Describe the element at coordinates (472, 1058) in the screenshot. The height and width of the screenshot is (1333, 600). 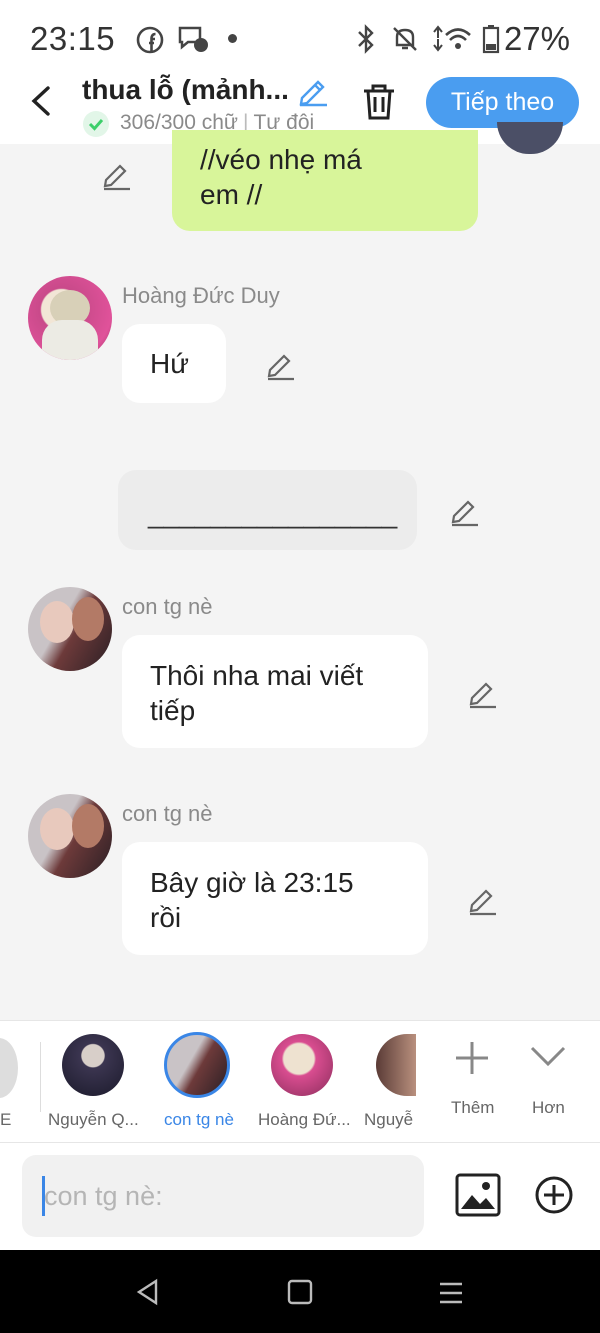
I see `plus-icon` at that location.